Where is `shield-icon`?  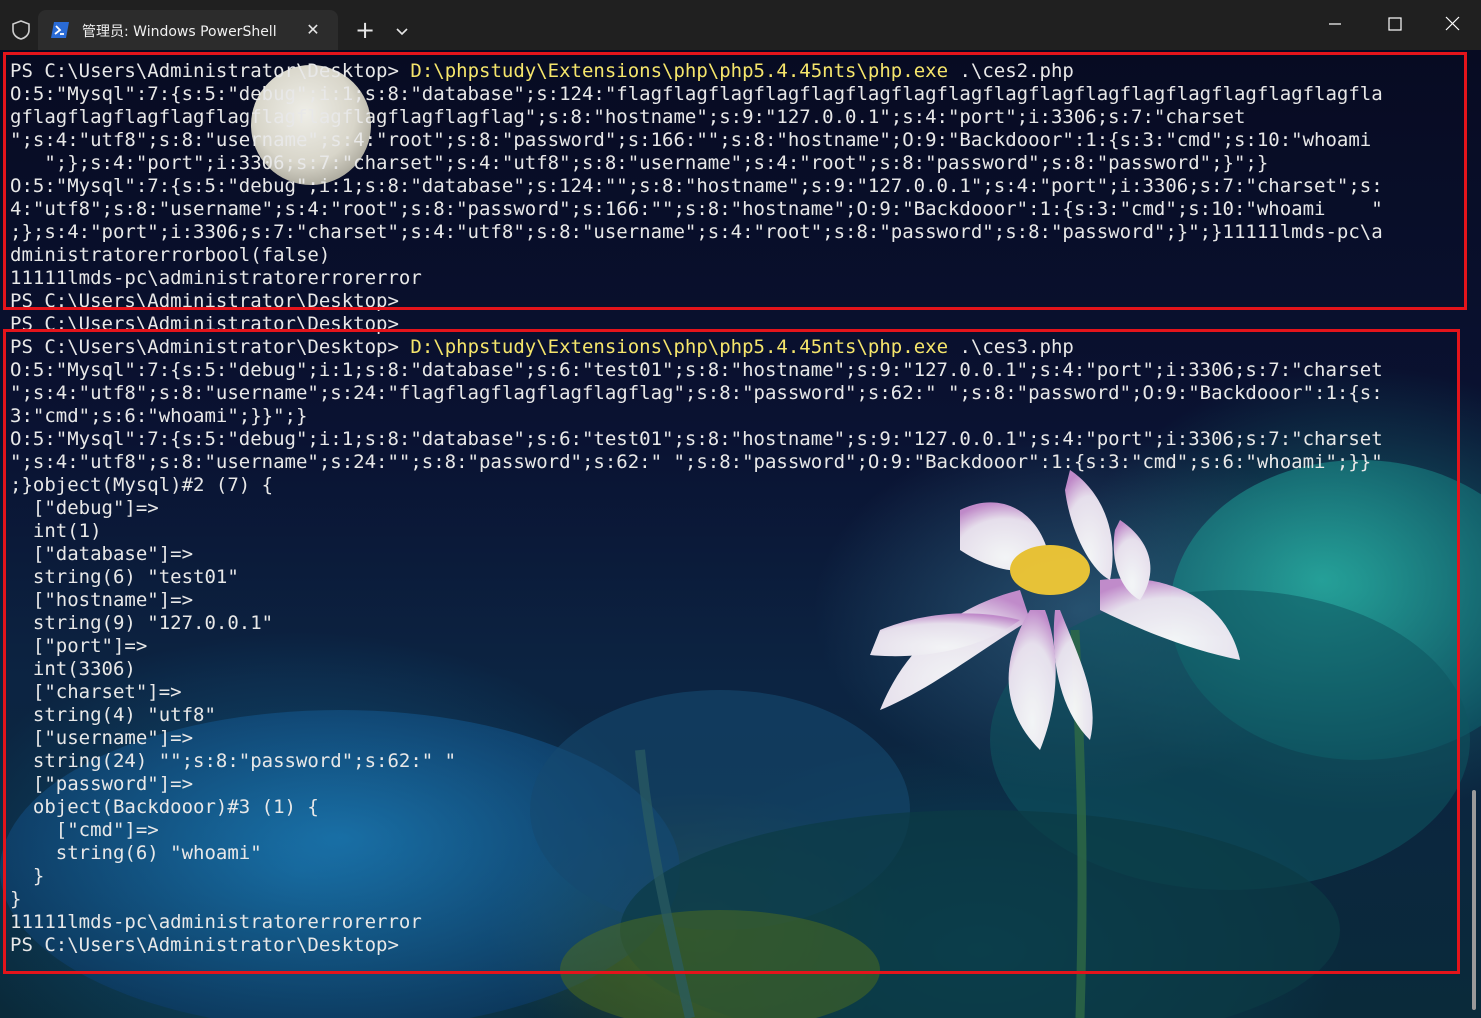 shield-icon is located at coordinates (21, 30).